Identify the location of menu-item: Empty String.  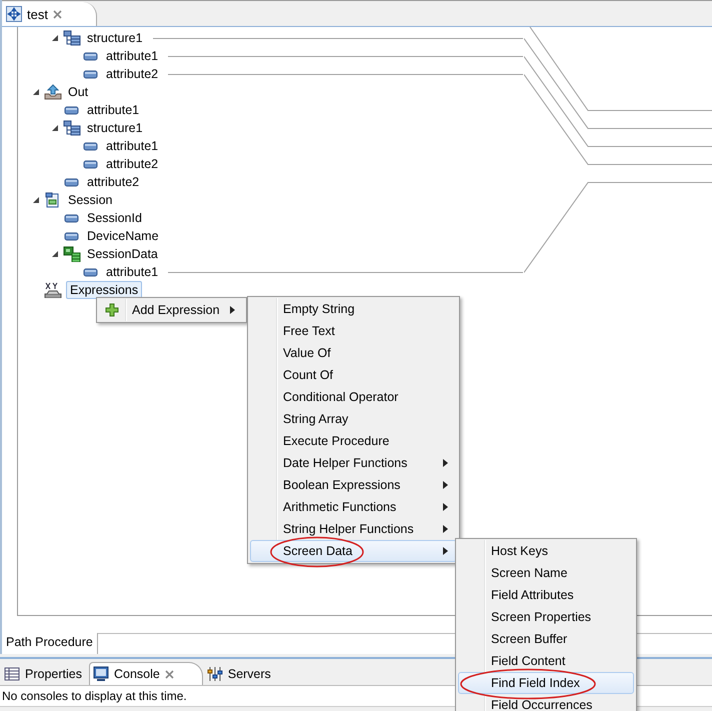
(353, 309).